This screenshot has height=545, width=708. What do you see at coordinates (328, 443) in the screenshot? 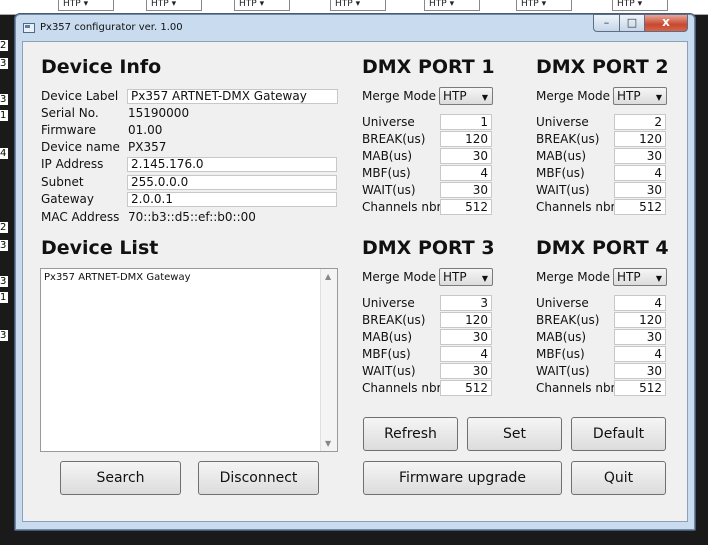
I see `scroll-down-icon: ▼` at bounding box center [328, 443].